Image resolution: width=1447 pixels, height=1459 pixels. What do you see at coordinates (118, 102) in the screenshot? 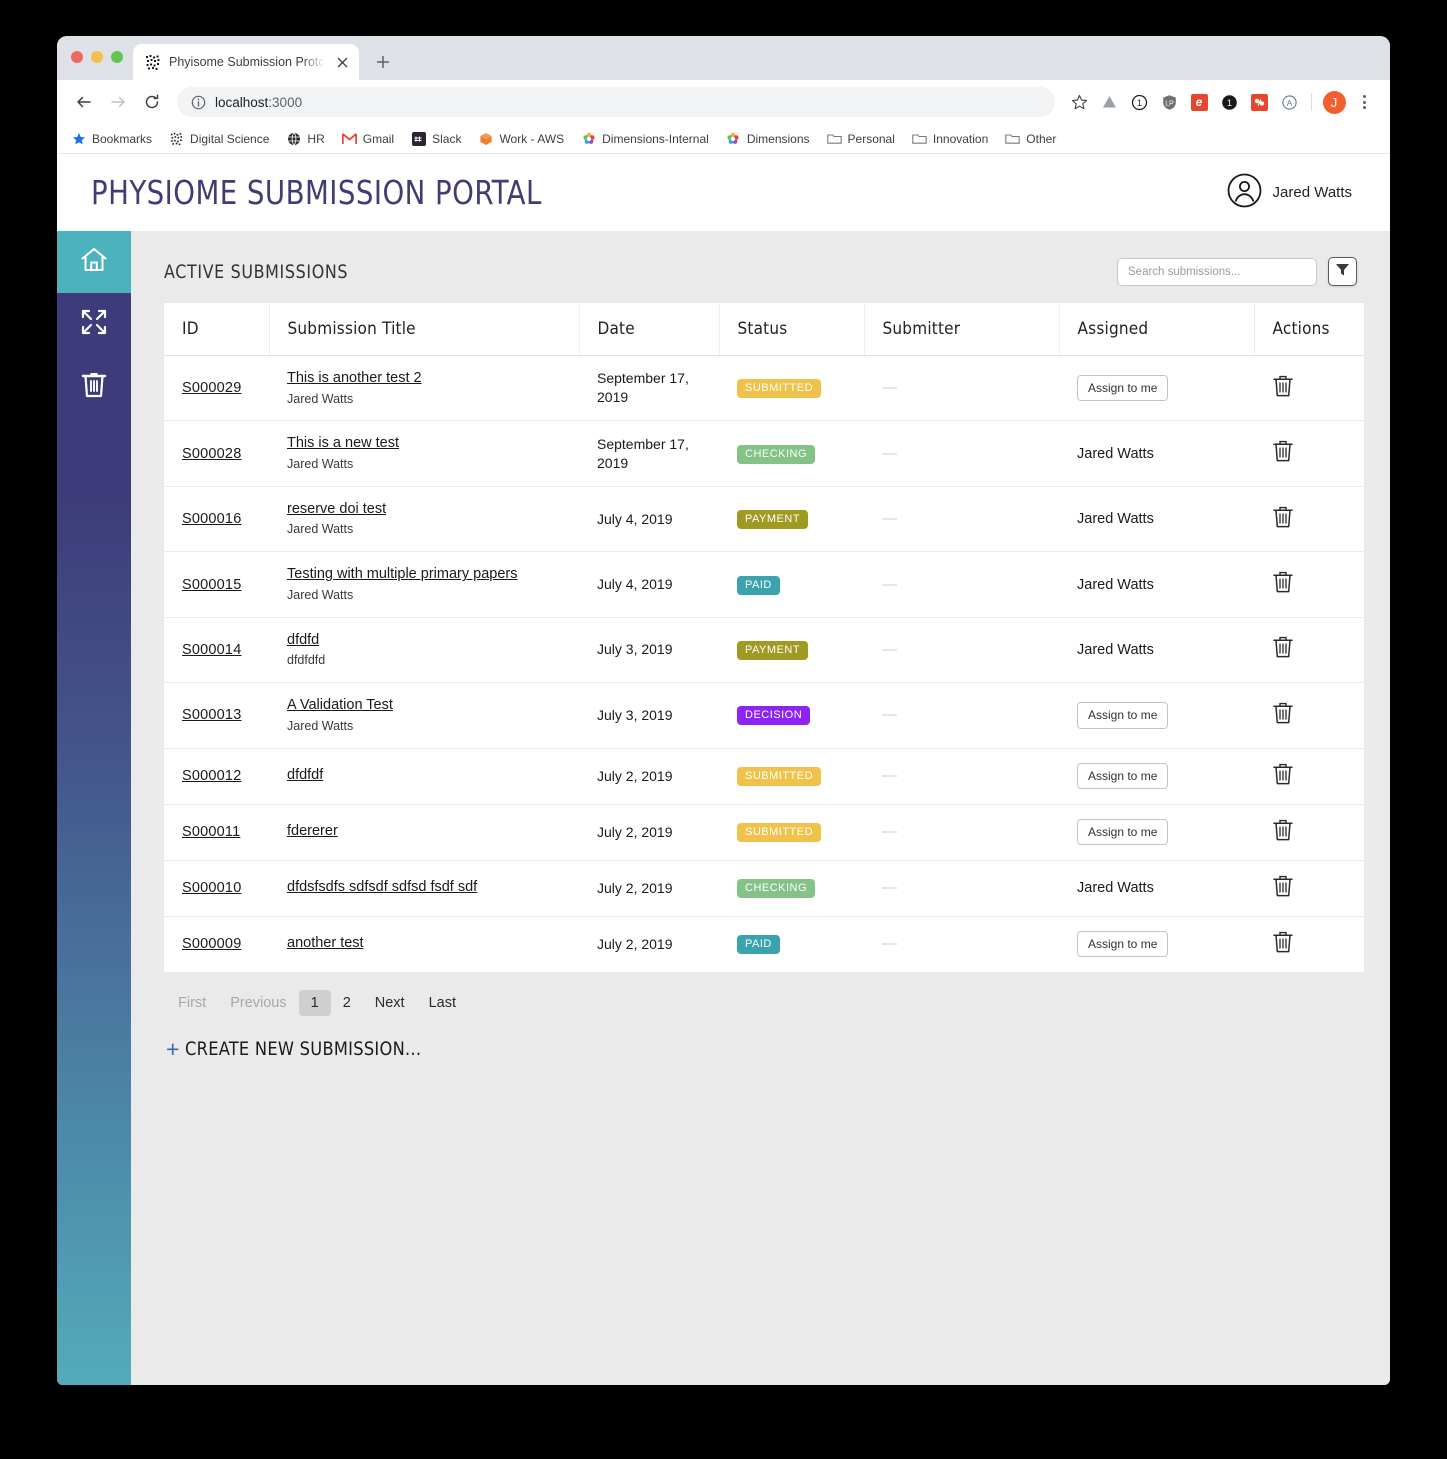
I see `forward-button` at bounding box center [118, 102].